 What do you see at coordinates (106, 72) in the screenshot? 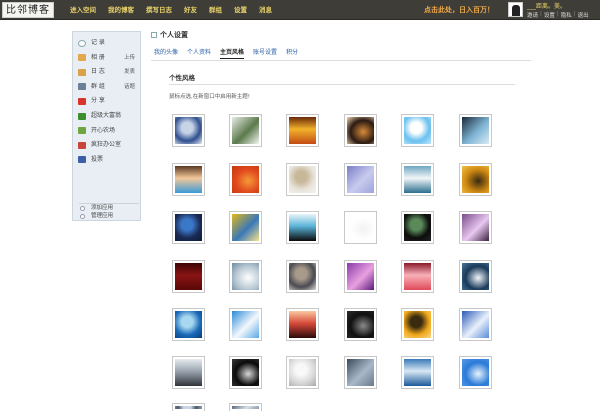
I see `sidebar-item-journal: 日 志 发表` at bounding box center [106, 72].